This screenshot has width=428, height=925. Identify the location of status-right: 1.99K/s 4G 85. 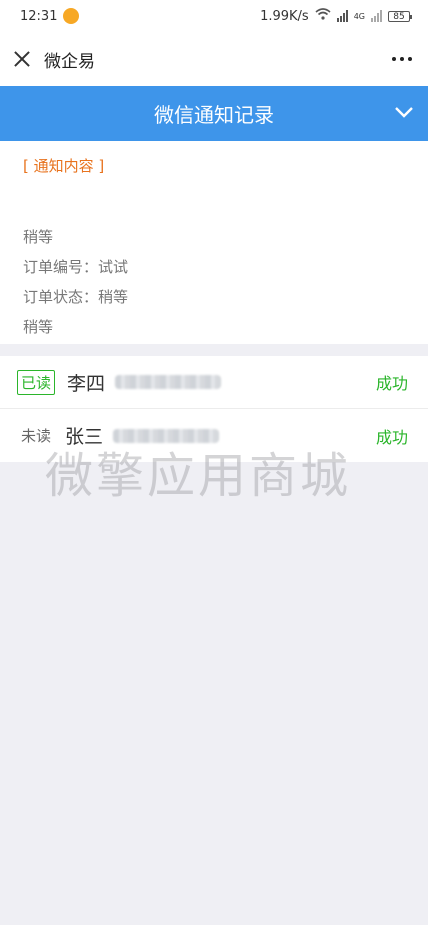
(336, 16).